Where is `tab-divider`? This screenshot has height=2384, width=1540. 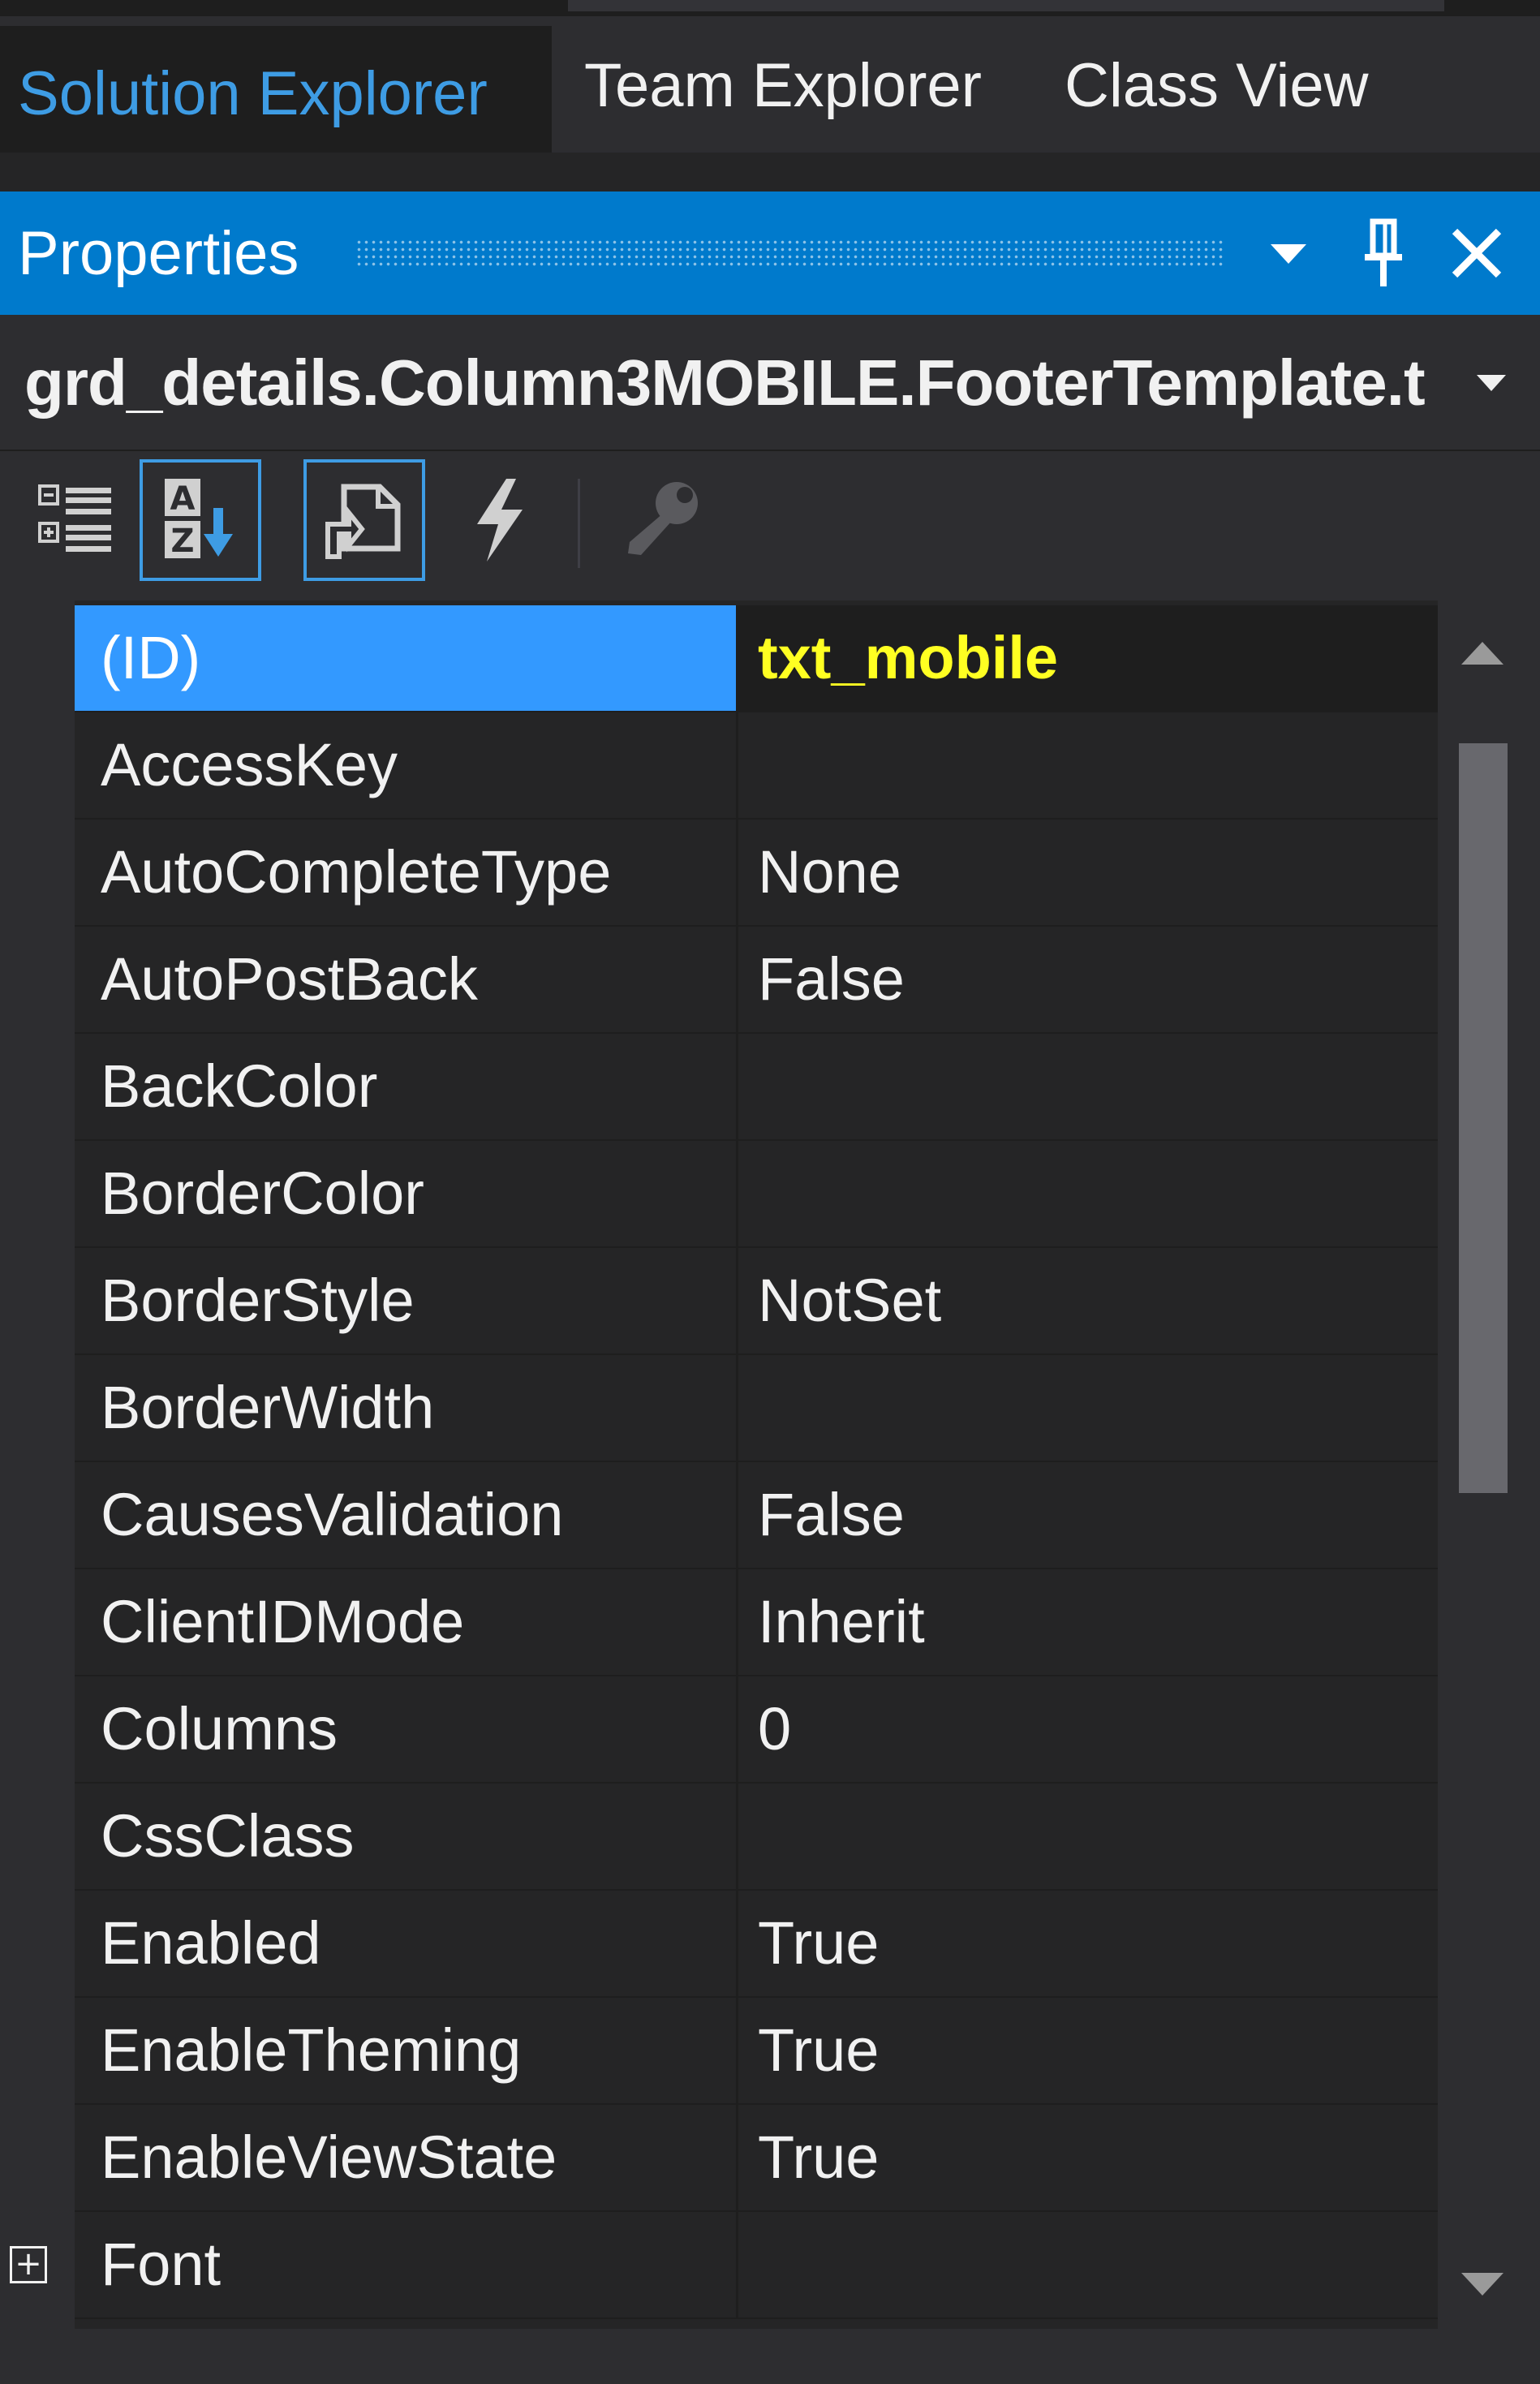
tab-divider is located at coordinates (770, 172).